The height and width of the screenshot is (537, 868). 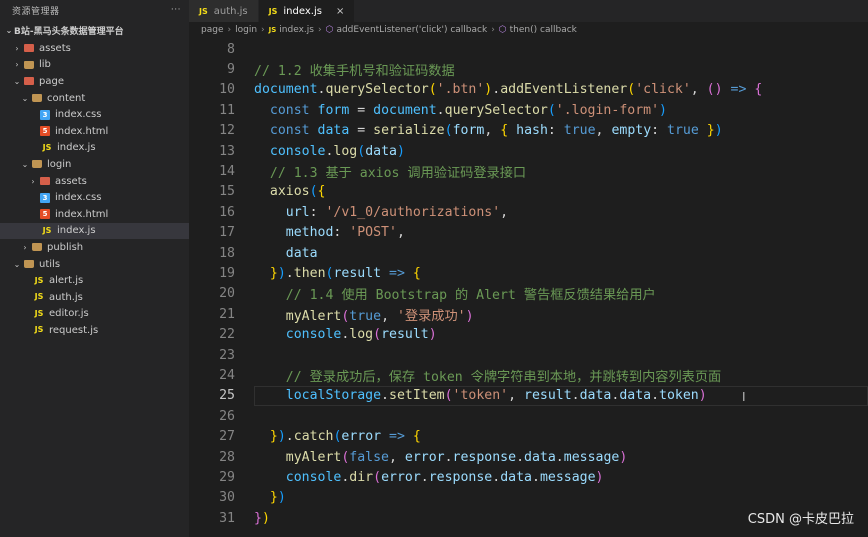 I want to click on code-token: false, so click(x=369, y=457).